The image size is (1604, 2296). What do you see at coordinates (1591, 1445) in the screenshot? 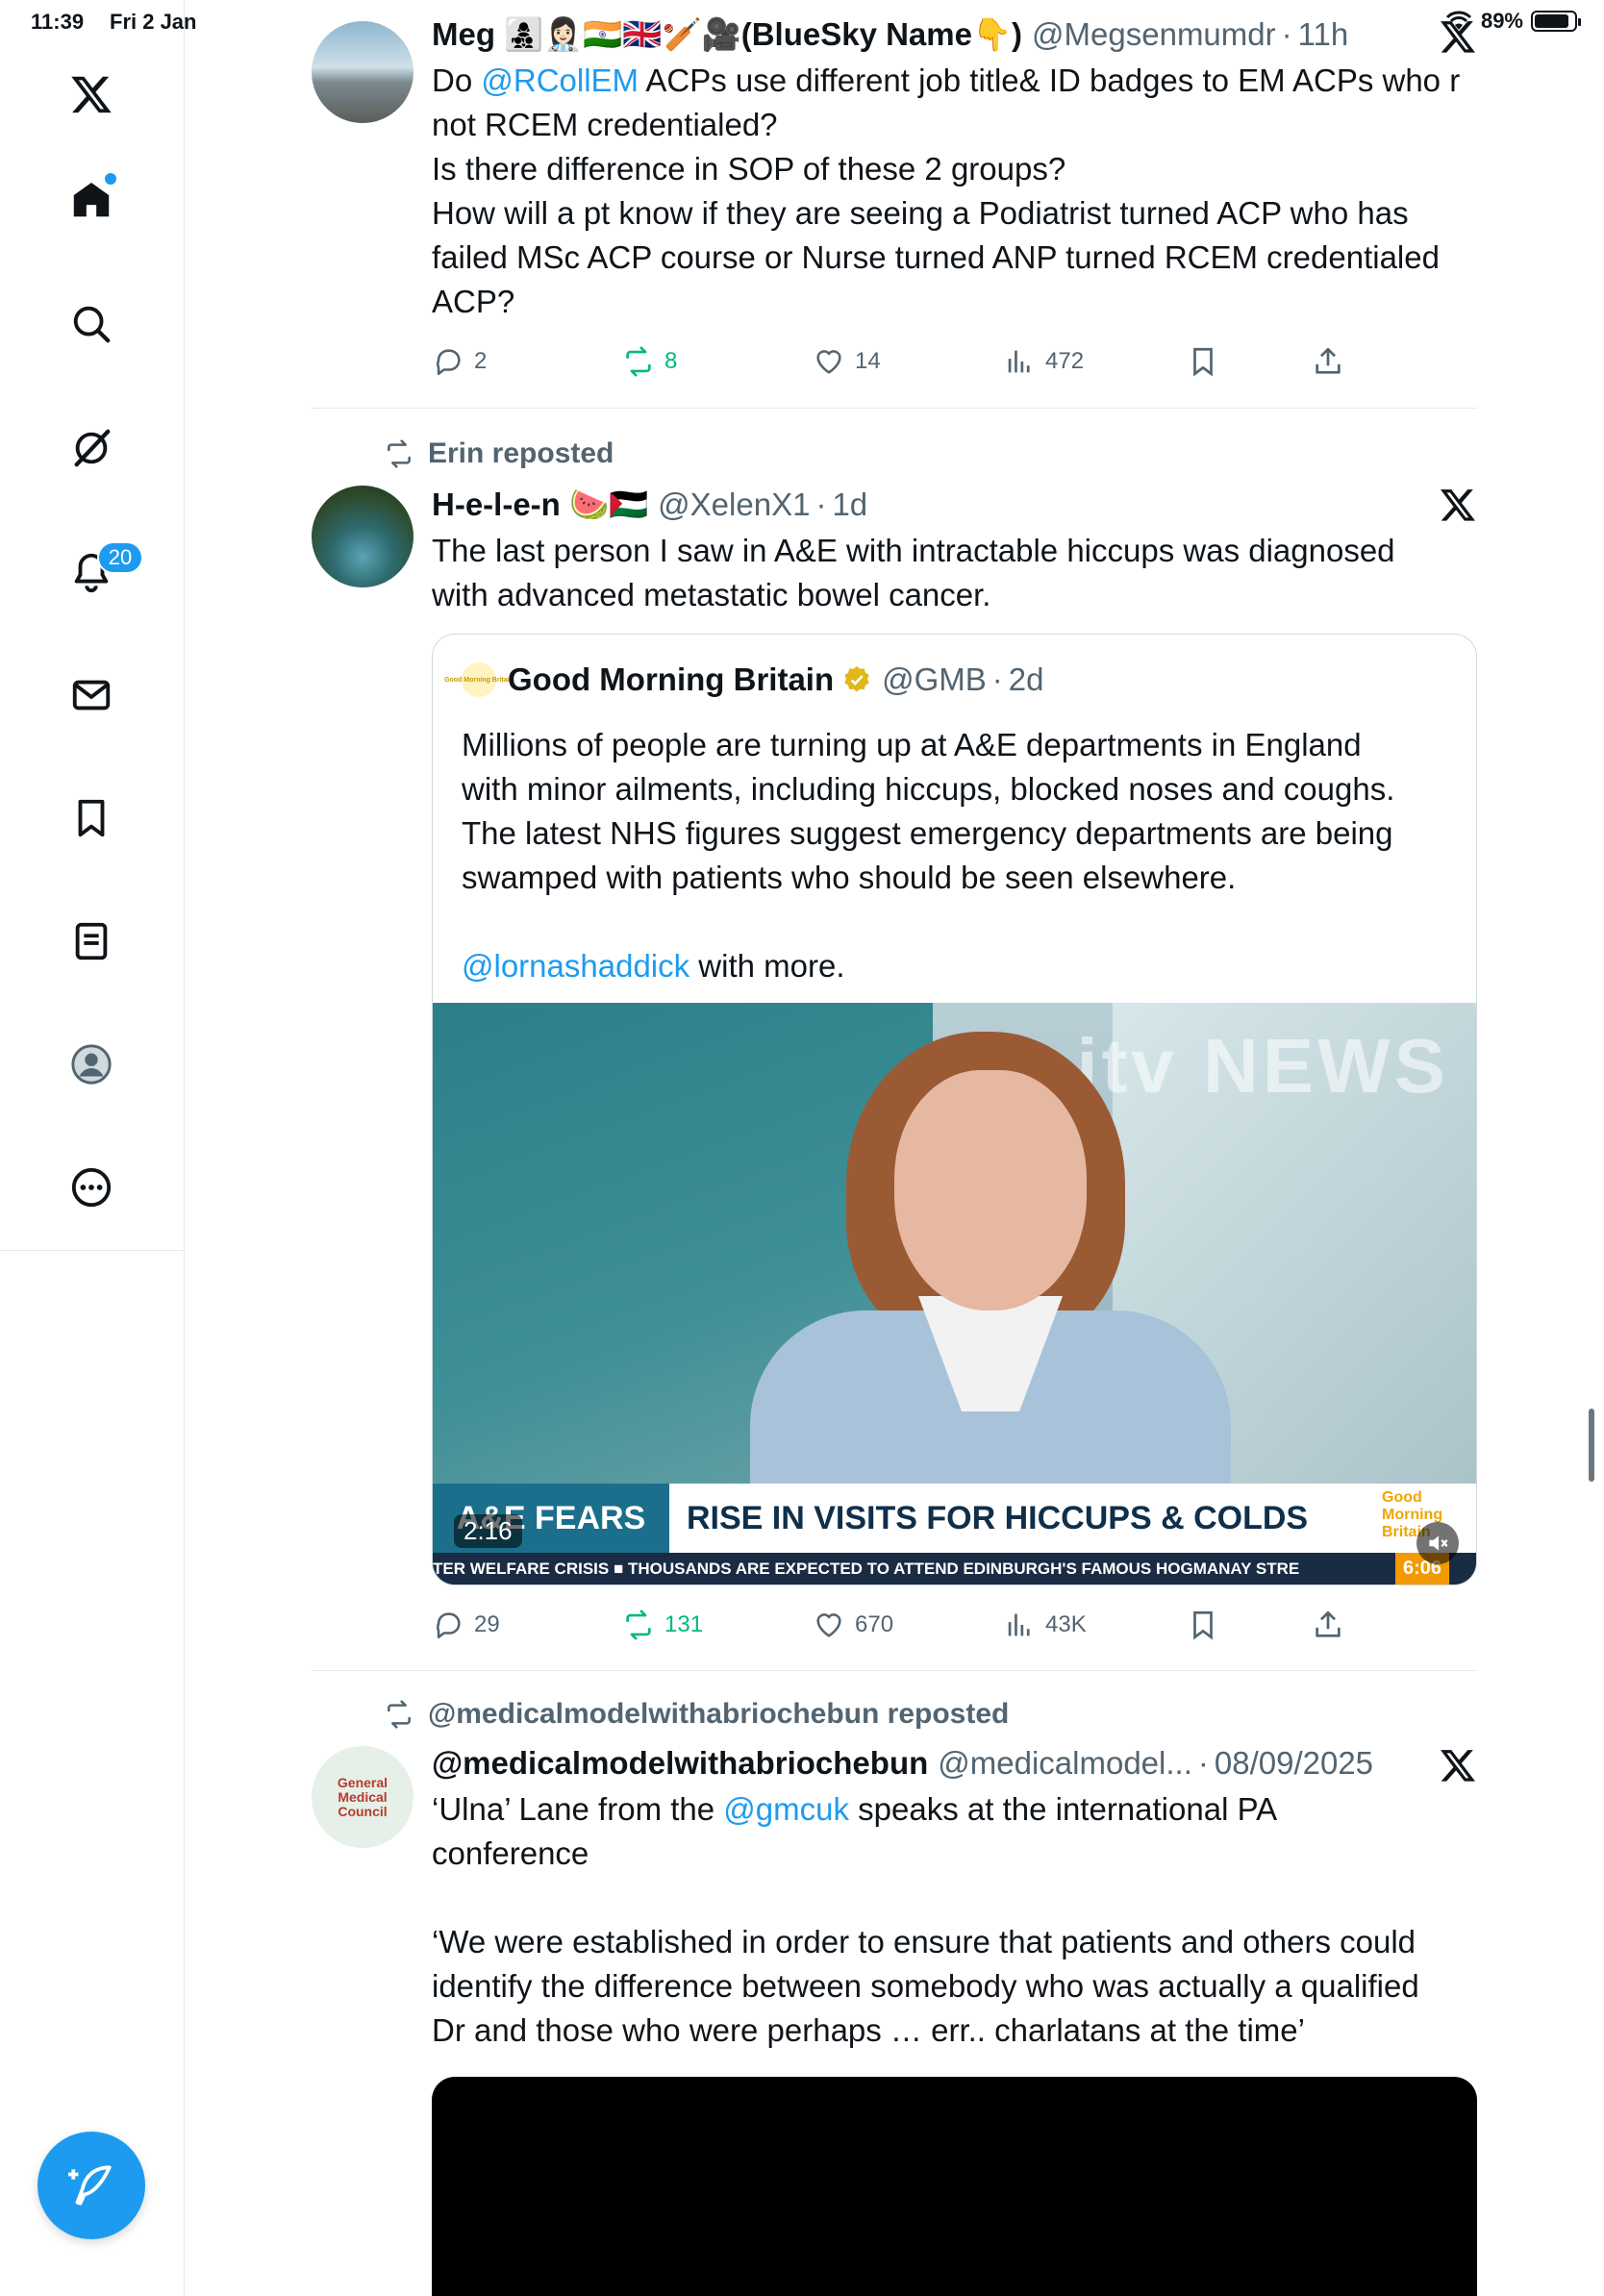
I see `scroll-indicator` at bounding box center [1591, 1445].